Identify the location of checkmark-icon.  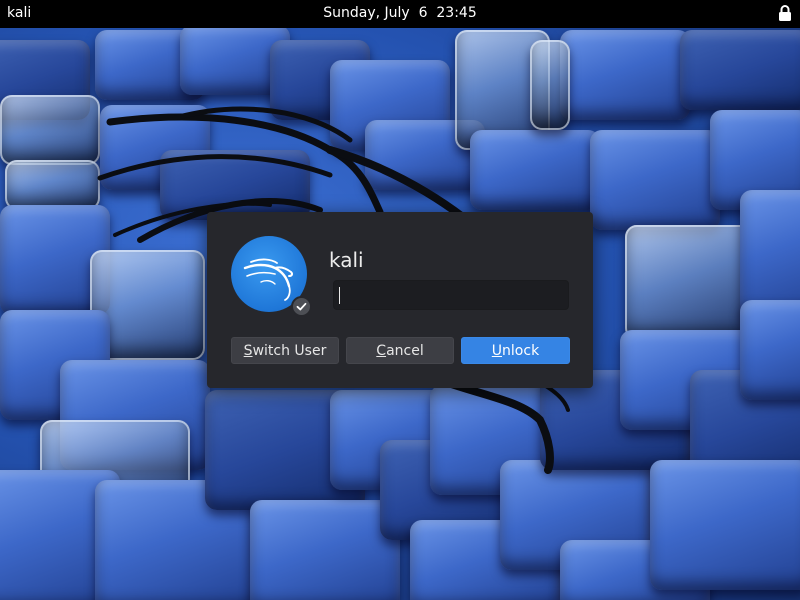
(301, 306).